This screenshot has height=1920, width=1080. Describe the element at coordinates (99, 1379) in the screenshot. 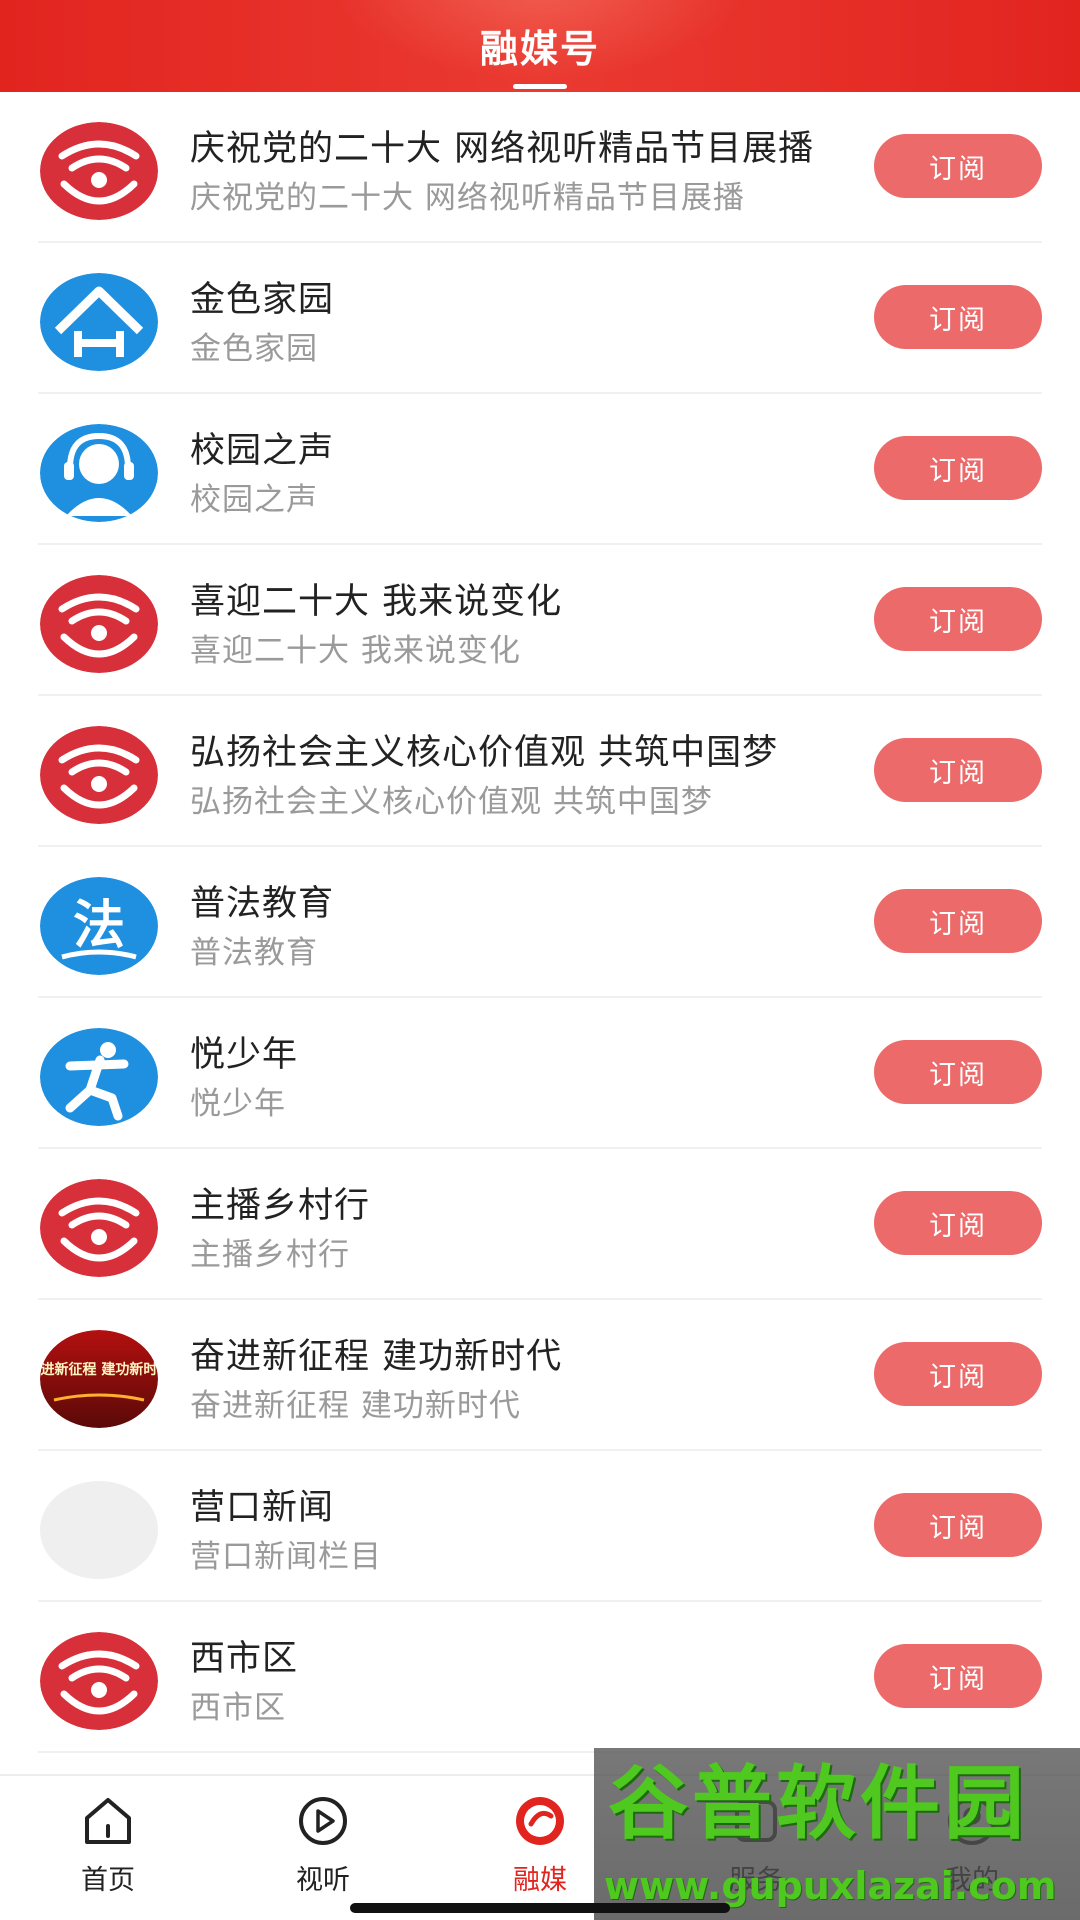

I see `banner-image: 奋进新征程 建功新时代` at that location.